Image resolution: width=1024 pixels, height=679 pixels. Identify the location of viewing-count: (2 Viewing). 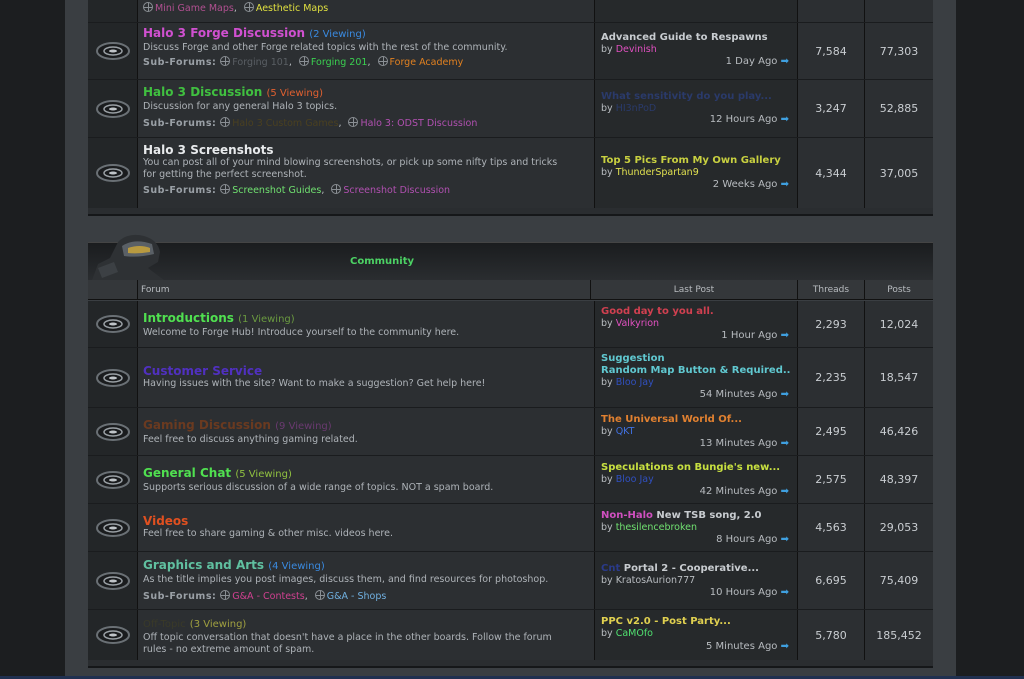
(337, 34).